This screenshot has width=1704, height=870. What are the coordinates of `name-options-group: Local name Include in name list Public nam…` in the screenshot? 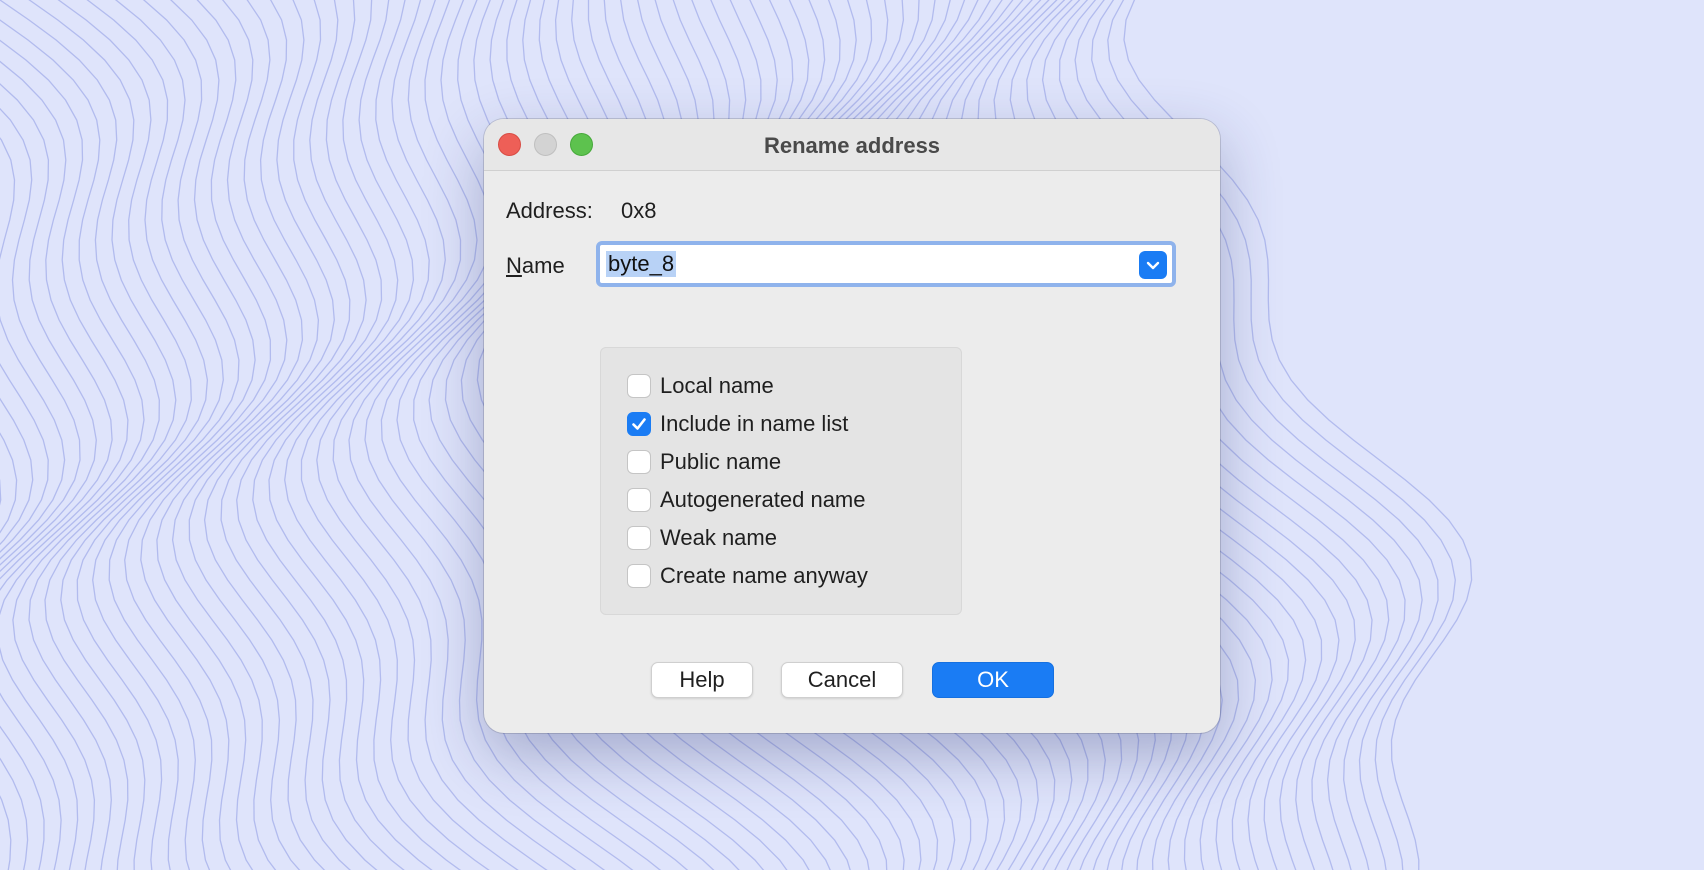 It's located at (781, 481).